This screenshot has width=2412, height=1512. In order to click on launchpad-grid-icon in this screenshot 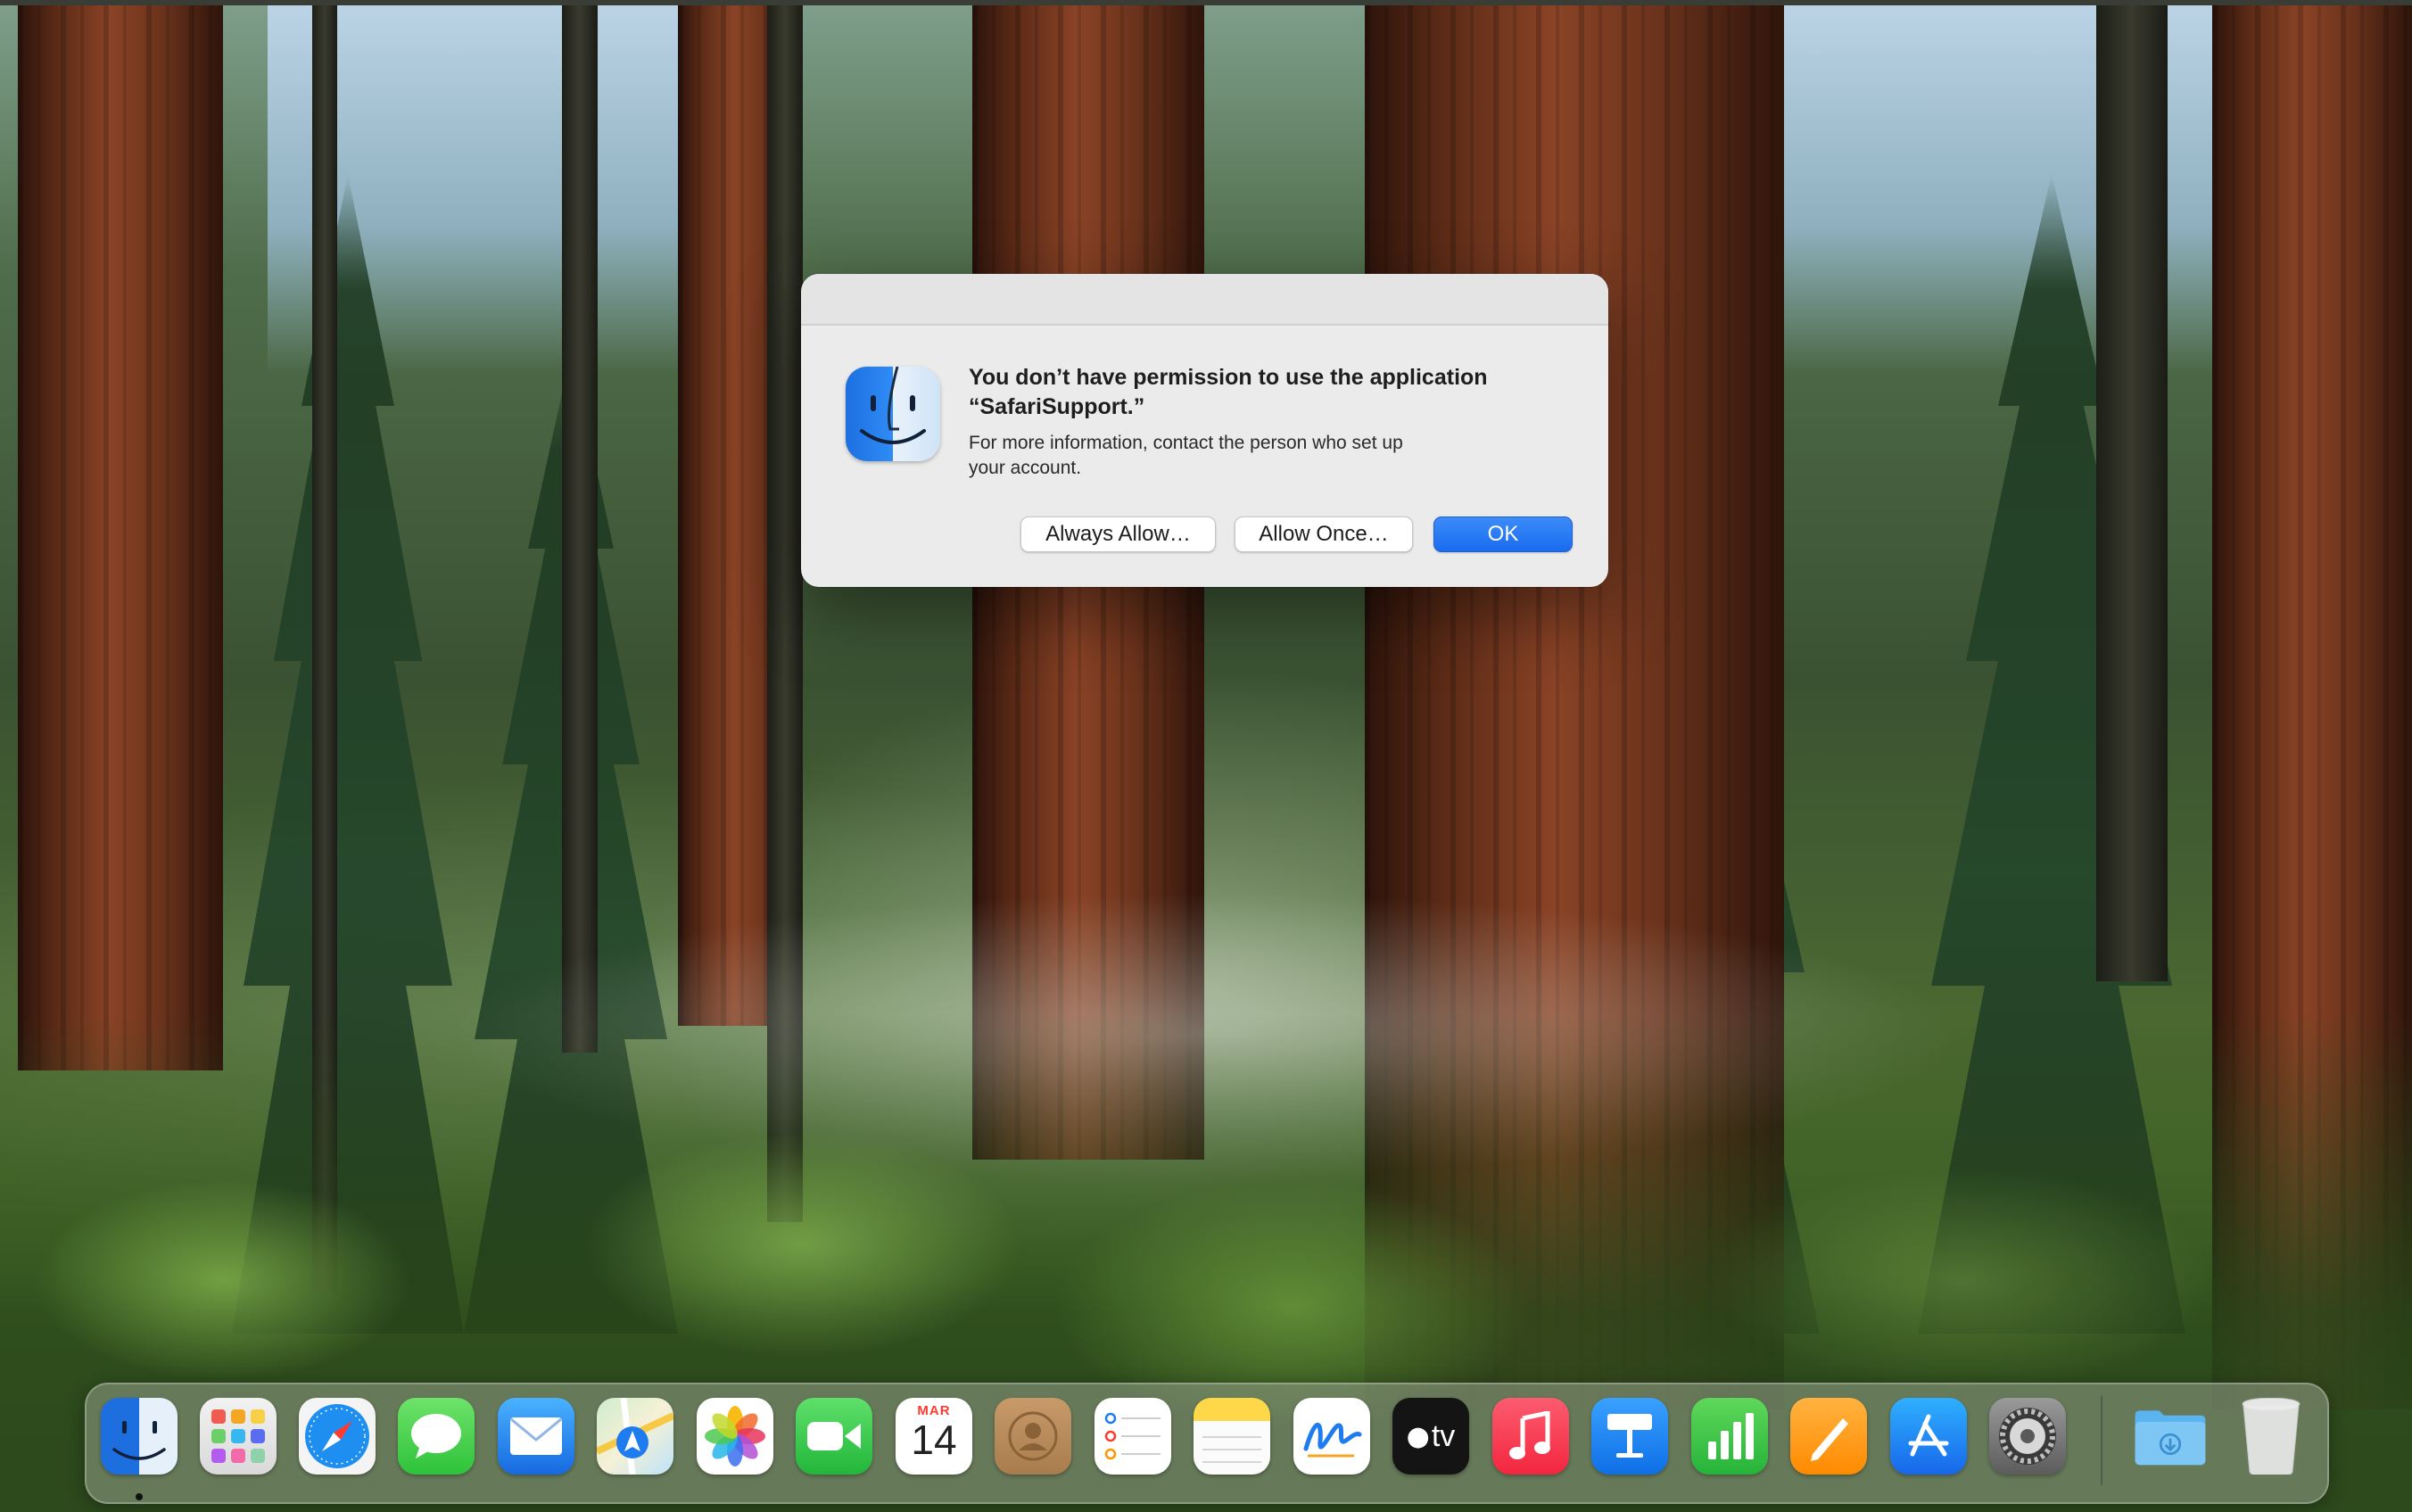, I will do `click(238, 1436)`.